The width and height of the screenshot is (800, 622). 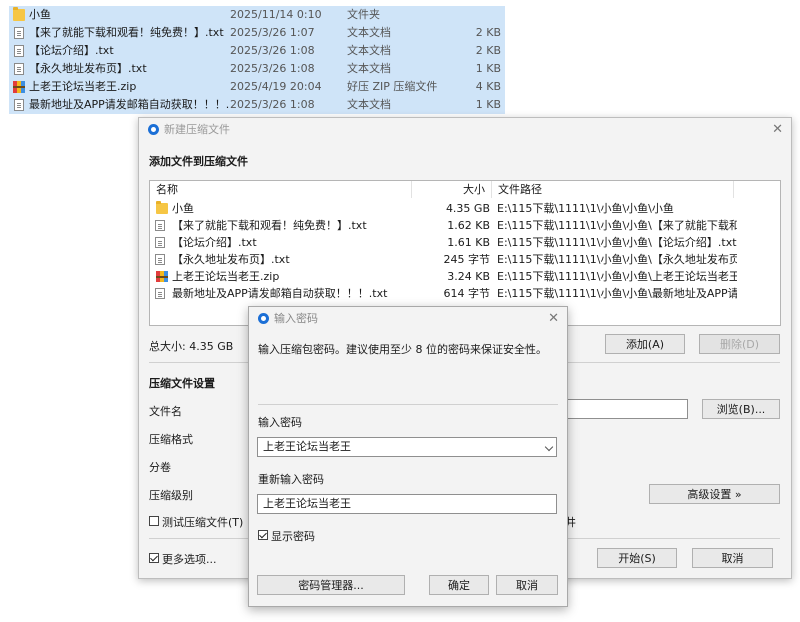 I want to click on column-header-name: 名称, so click(x=281, y=189).